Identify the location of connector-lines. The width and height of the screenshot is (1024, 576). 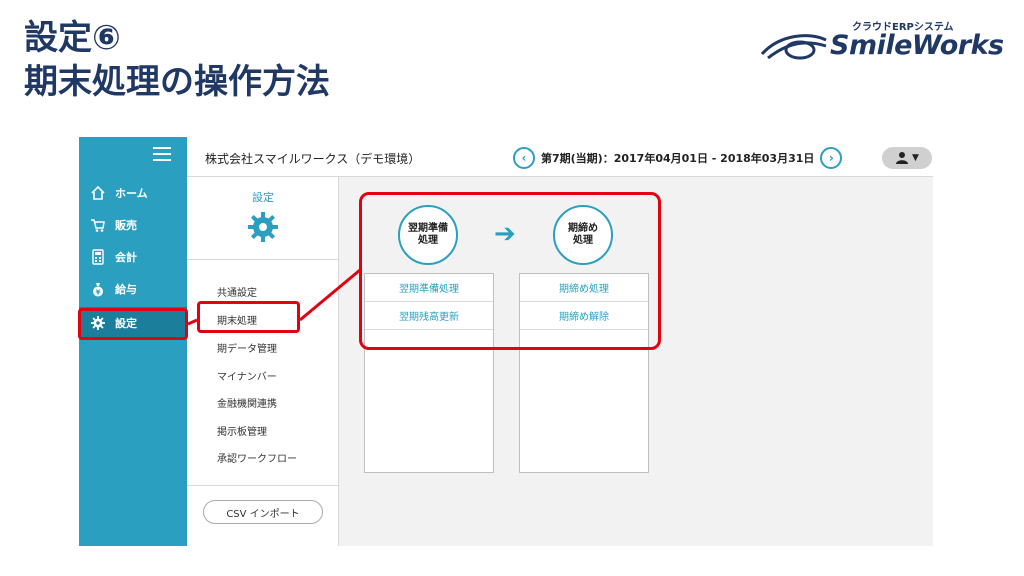
(274, 297).